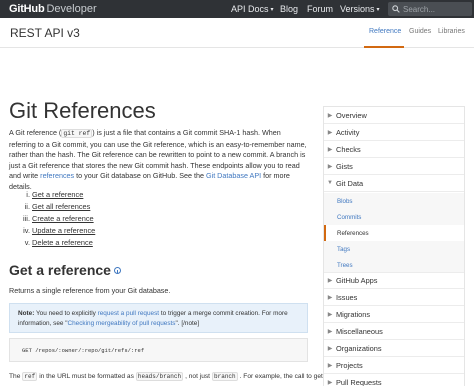 The width and height of the screenshot is (474, 386). Describe the element at coordinates (357, 280) in the screenshot. I see `sidebar-item-label: GitHub Apps` at that location.